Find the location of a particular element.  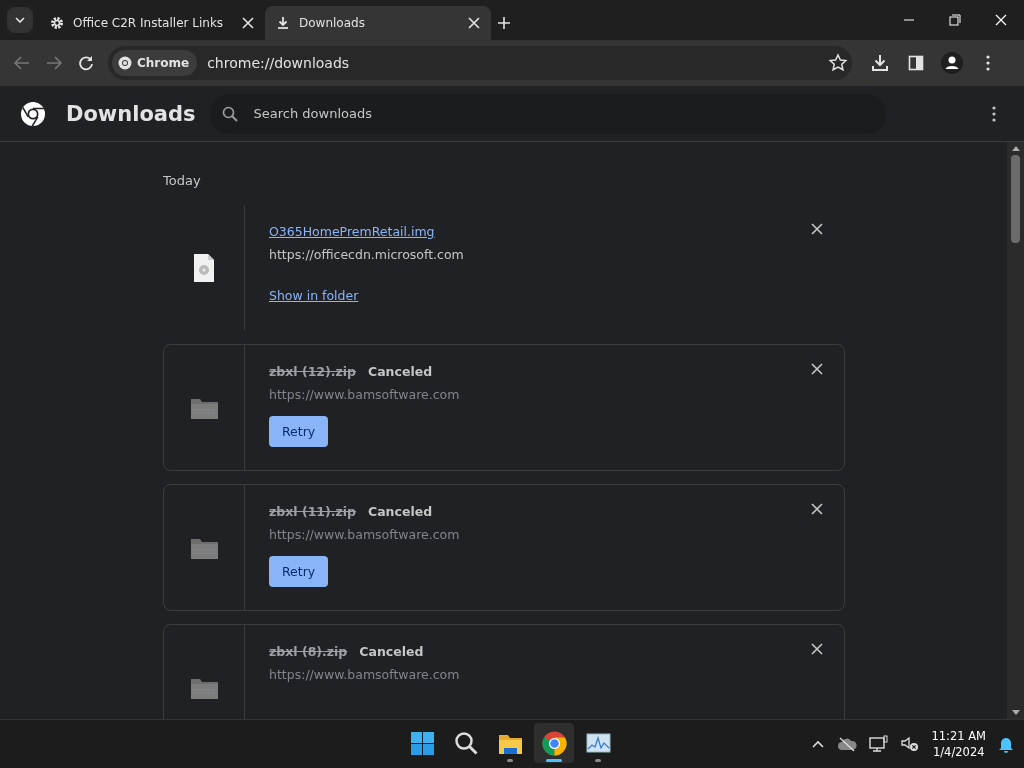

address-bar: Chrome chrome://downloads is located at coordinates (480, 63).